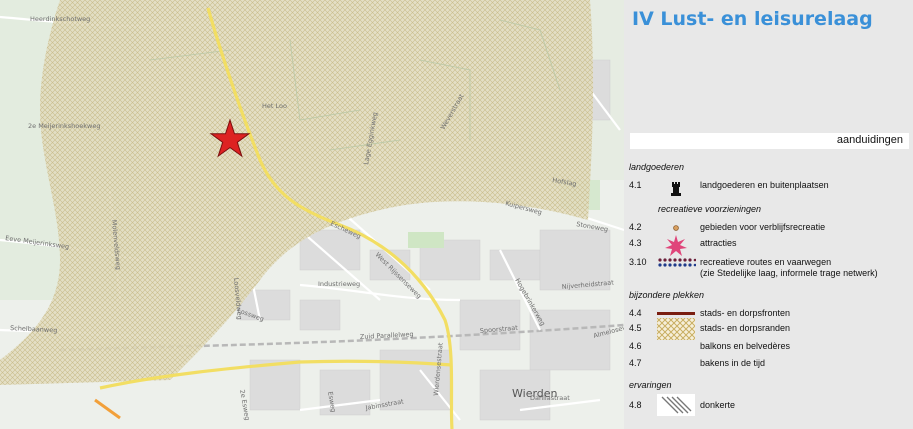  I want to click on legend-row-4-6: 4.6 balkons en belvedères, so click(768, 349).